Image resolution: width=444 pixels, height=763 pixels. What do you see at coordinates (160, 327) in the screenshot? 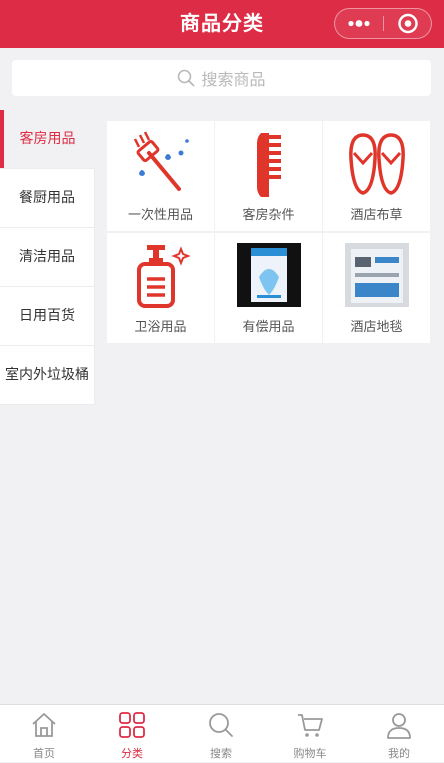
I see `category-label: 卫浴用品` at bounding box center [160, 327].